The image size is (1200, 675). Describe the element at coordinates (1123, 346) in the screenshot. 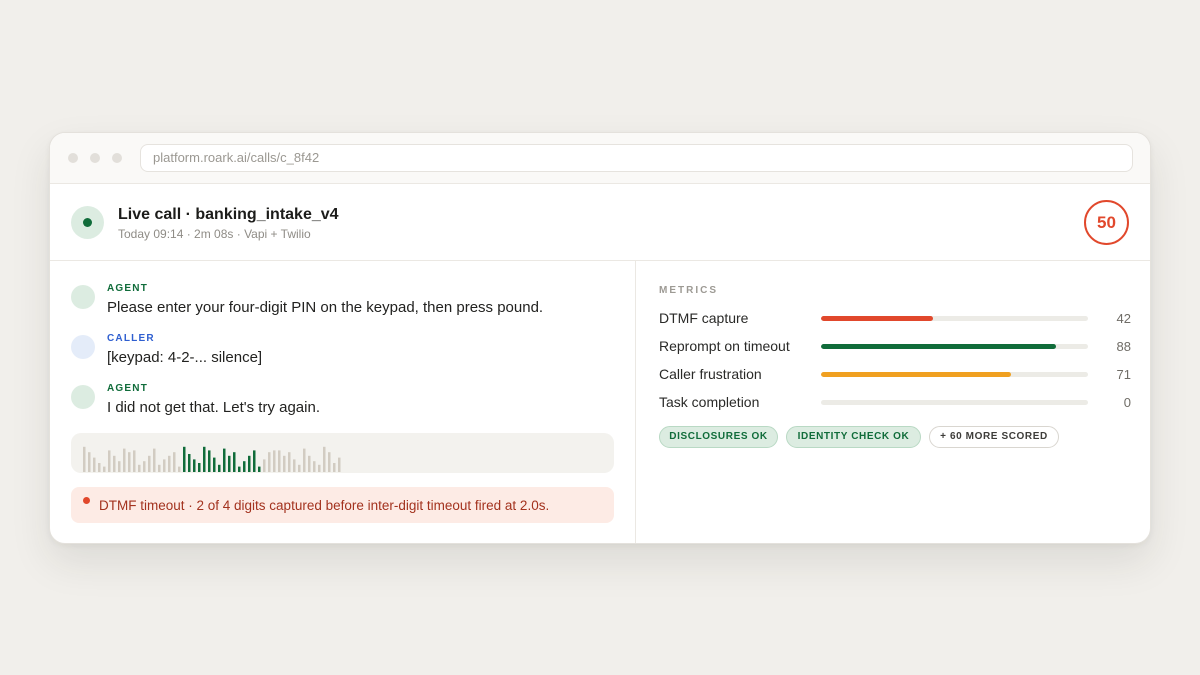

I see `metric-value: 88` at that location.